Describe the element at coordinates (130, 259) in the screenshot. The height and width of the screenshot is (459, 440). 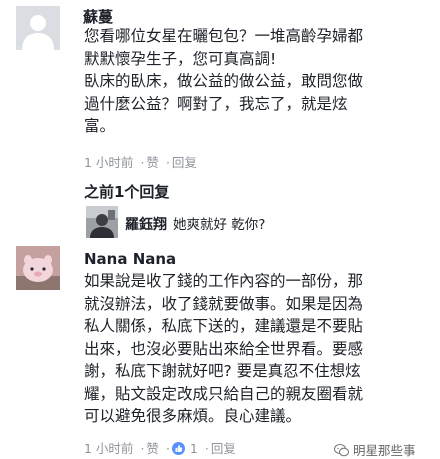
I see `comment-author: Nana Nana` at that location.